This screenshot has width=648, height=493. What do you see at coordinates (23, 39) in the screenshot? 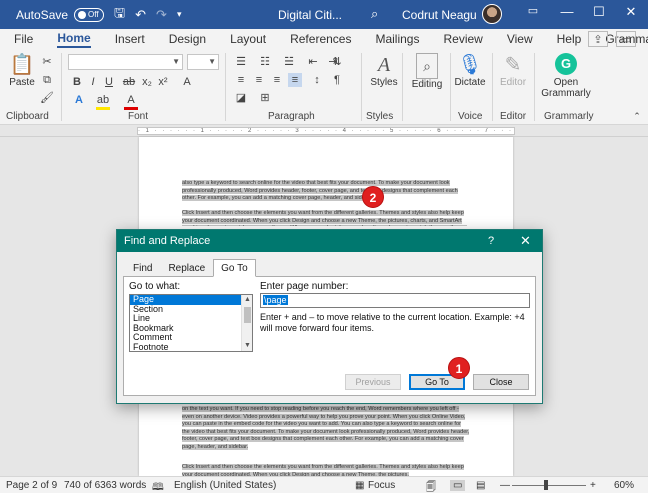
I see `tab-file: File` at bounding box center [23, 39].